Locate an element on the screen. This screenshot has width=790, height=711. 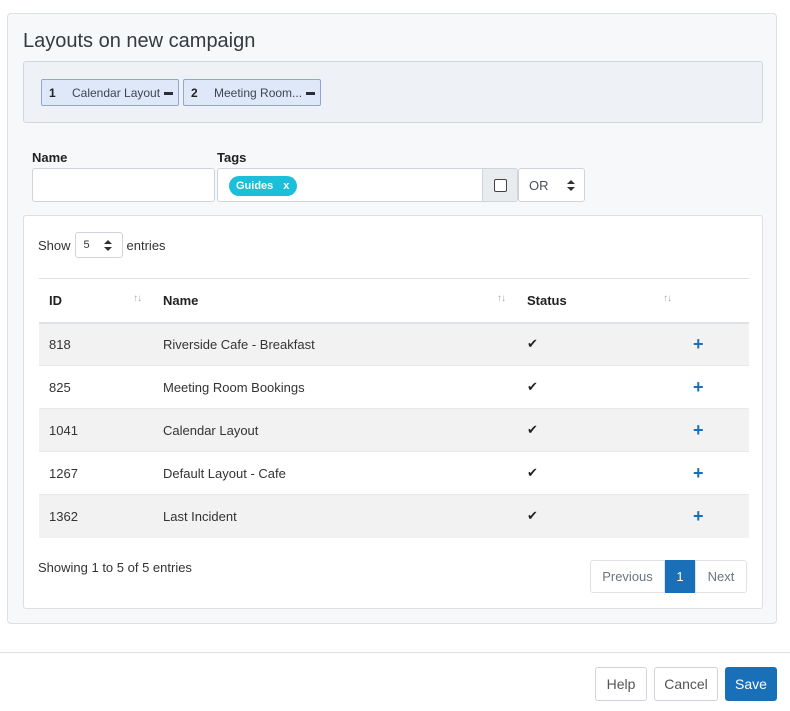
table-row: 818 Riverside Cafe - Breakfast ✔ + is located at coordinates (394, 344).